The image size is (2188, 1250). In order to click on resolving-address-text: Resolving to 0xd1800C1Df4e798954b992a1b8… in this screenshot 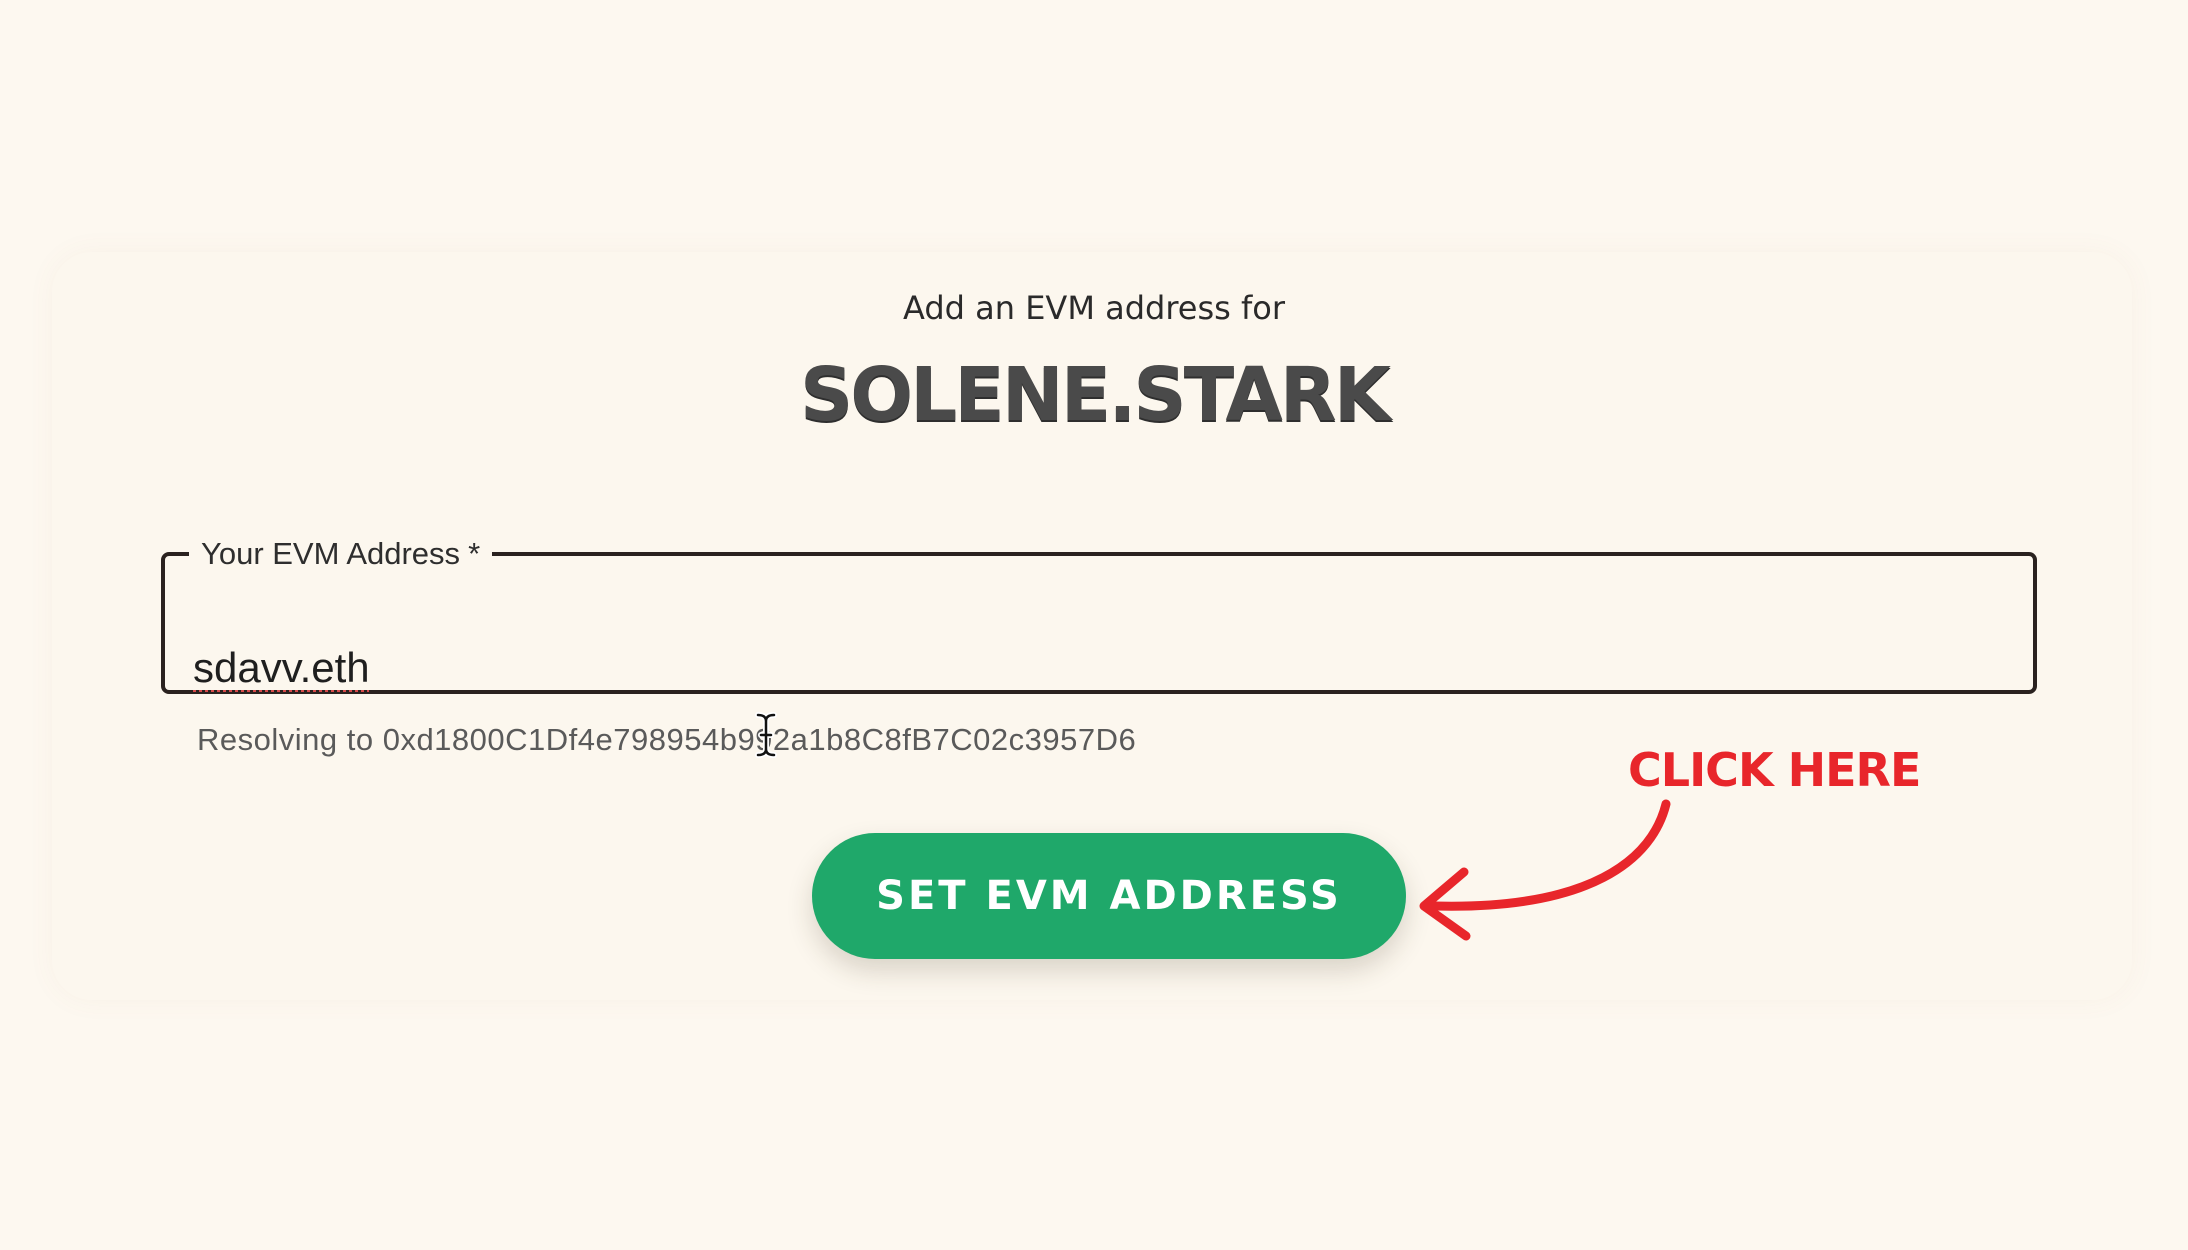, I will do `click(667, 739)`.